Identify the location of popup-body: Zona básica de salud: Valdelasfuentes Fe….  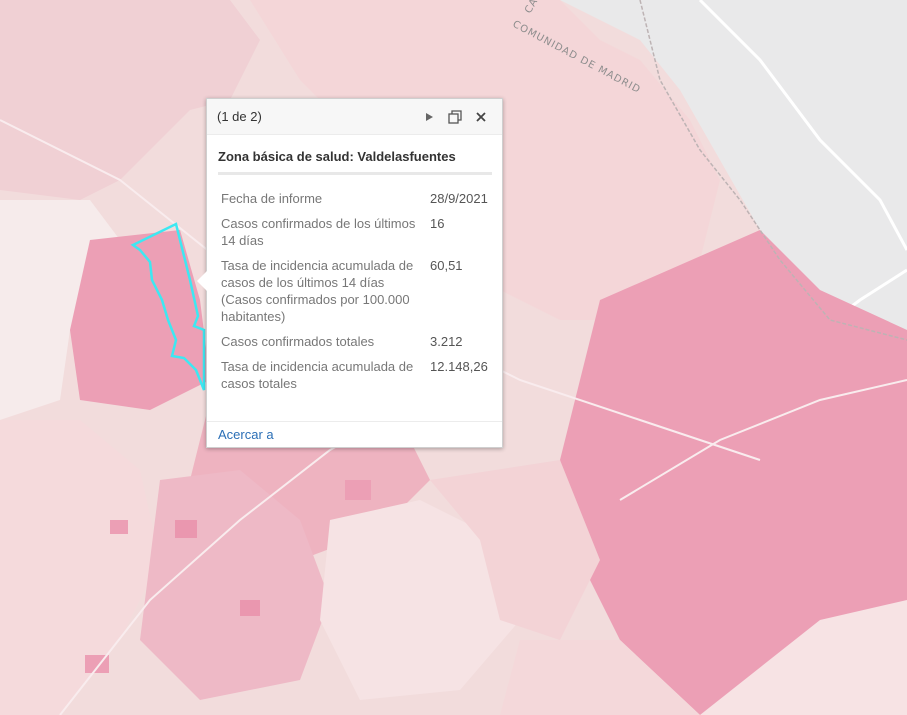
(354, 266).